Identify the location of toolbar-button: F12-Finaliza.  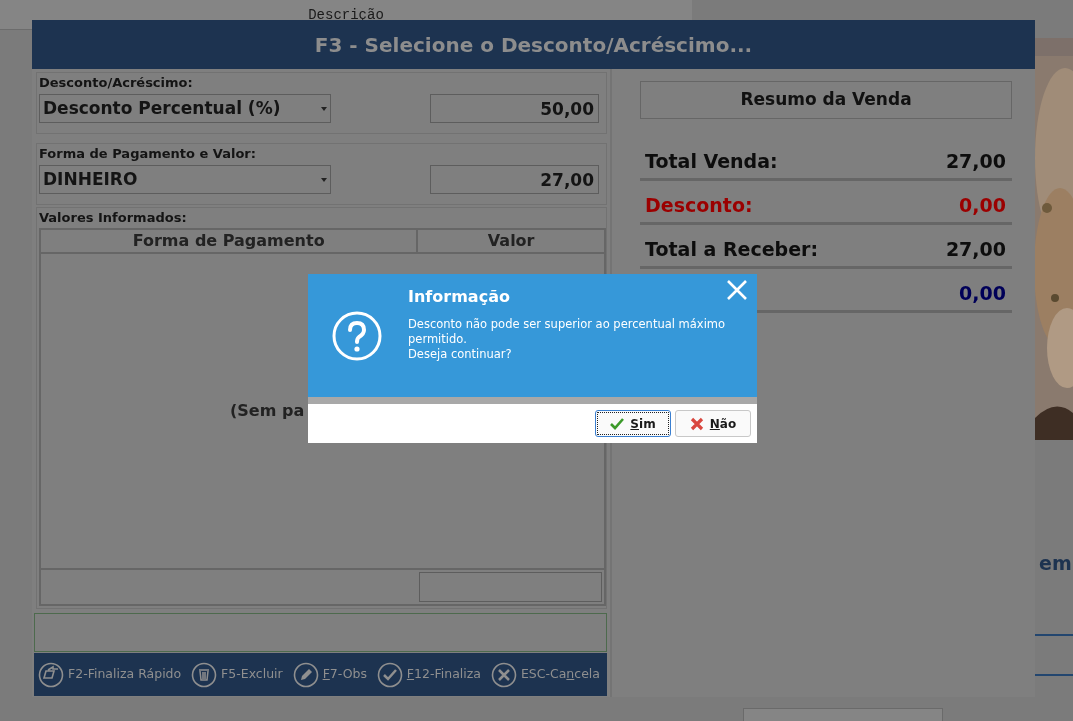
(428, 674).